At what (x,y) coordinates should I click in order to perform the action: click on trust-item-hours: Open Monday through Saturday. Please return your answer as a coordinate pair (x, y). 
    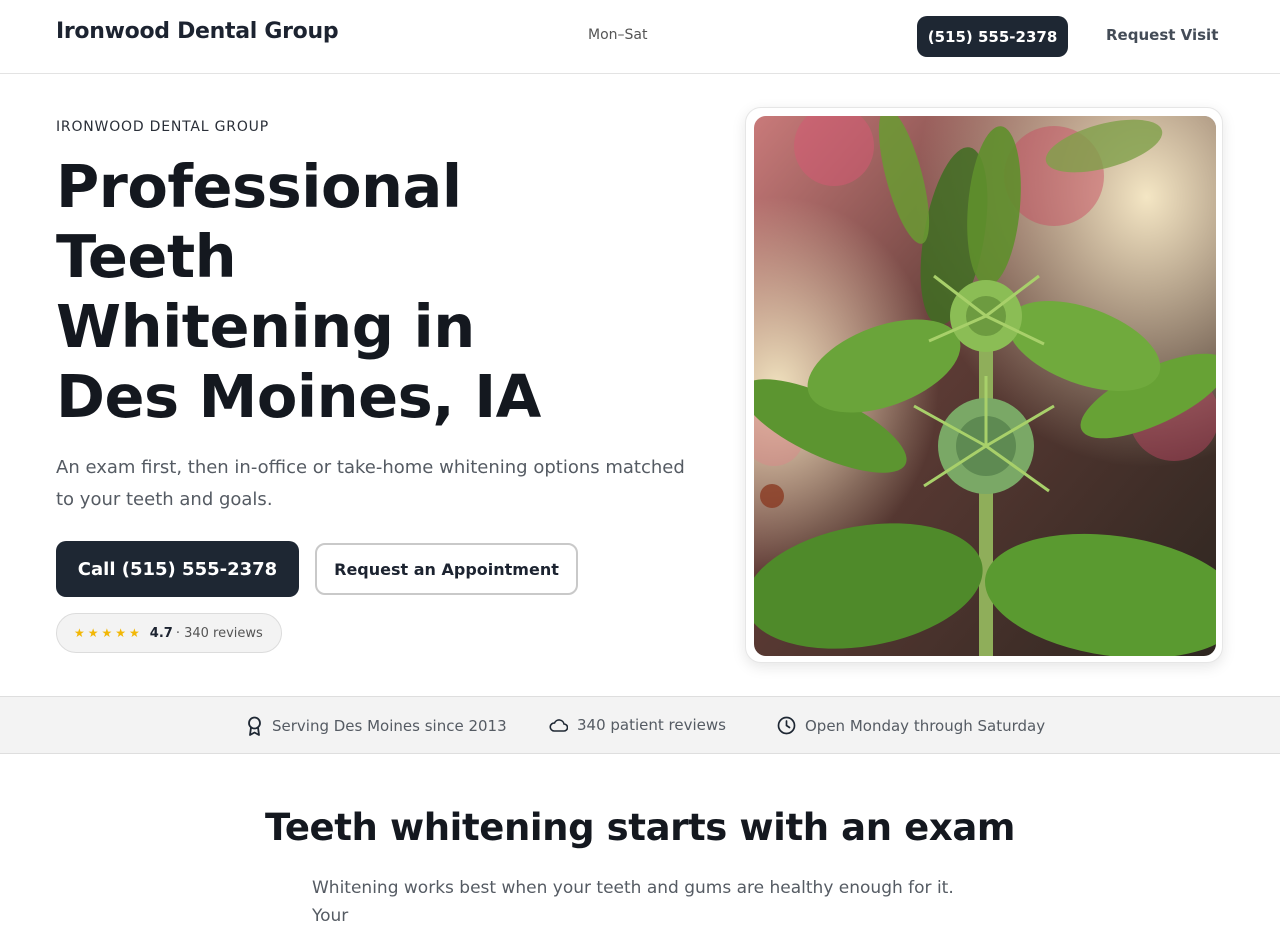
    Looking at the image, I should click on (911, 725).